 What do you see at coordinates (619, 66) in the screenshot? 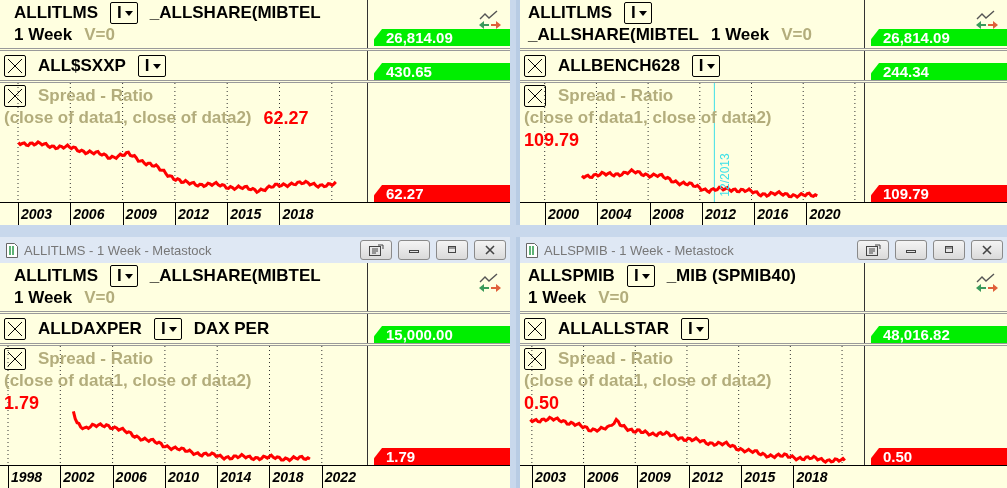
I see `symbol-label: ALLBENCH628` at bounding box center [619, 66].